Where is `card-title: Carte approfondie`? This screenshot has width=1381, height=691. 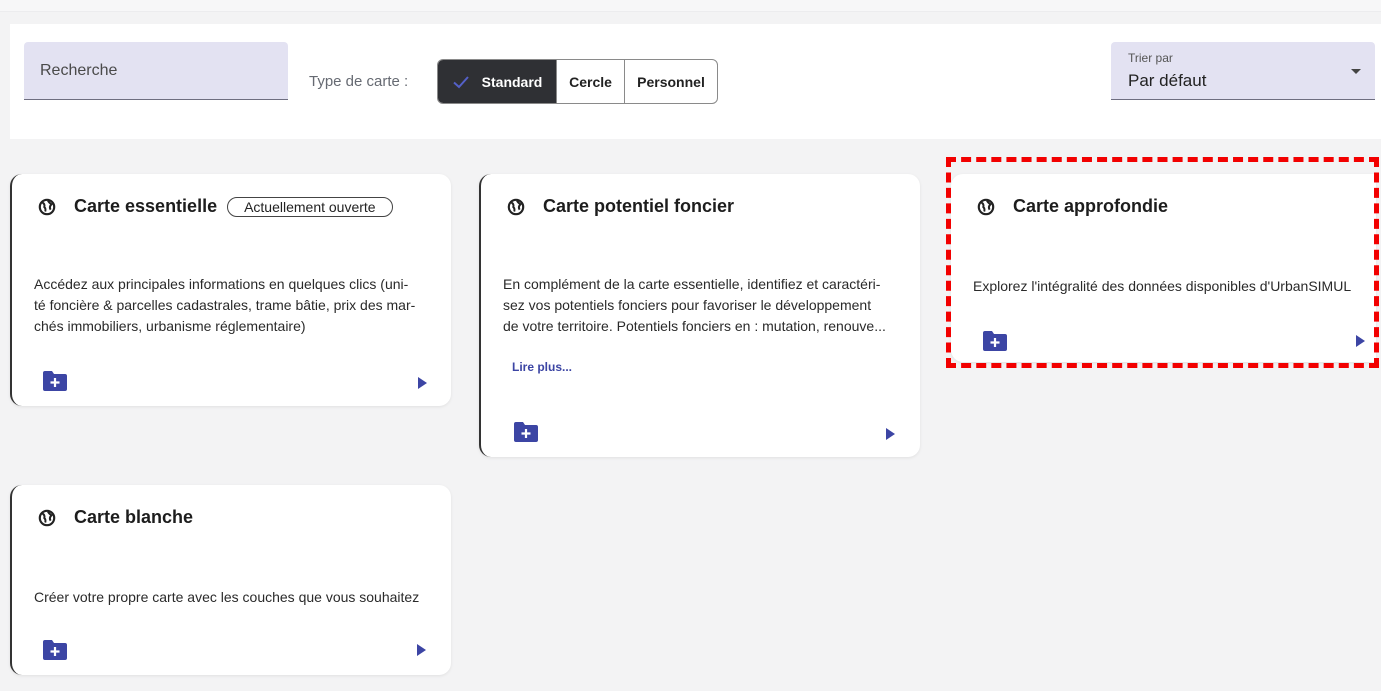
card-title: Carte approfondie is located at coordinates (1072, 206).